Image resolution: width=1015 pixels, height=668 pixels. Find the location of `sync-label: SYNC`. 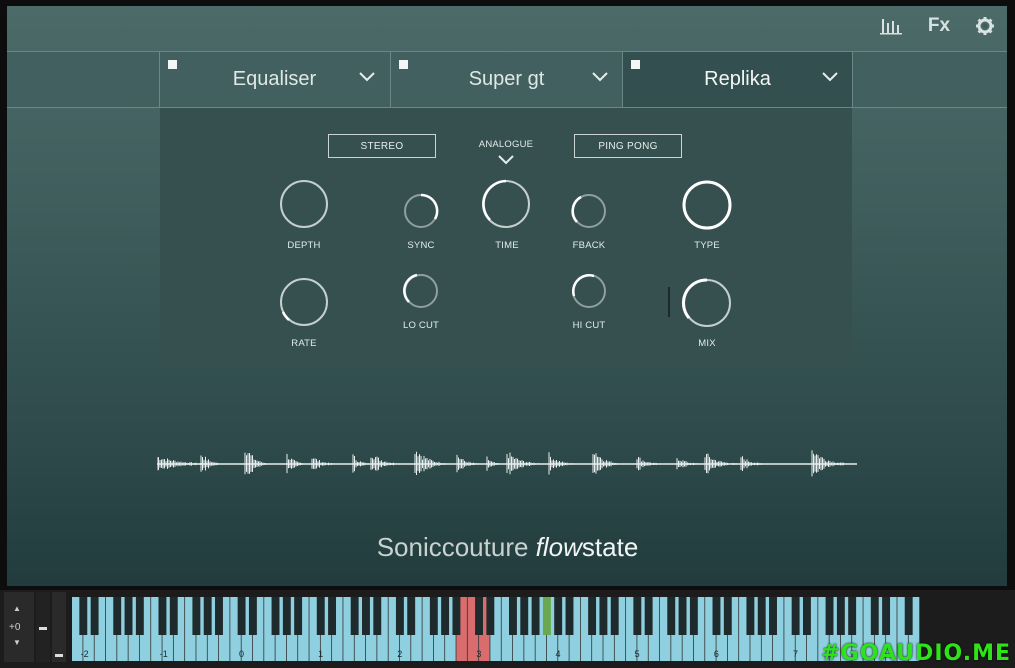

sync-label: SYNC is located at coordinates (421, 245).